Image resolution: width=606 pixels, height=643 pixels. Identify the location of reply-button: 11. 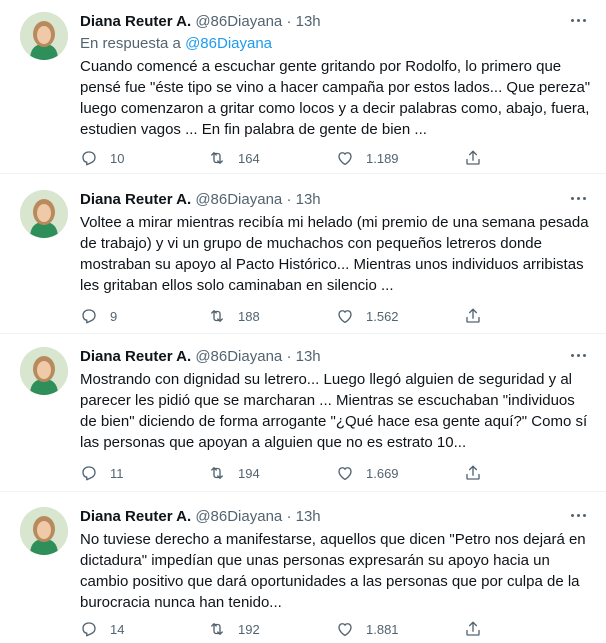
(144, 473).